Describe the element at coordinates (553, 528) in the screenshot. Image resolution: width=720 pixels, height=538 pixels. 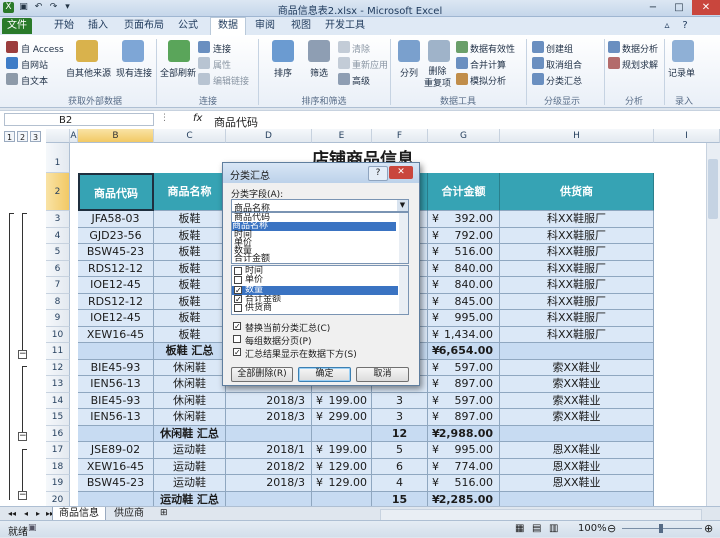
I see `view-page-break-icon: ▥` at that location.